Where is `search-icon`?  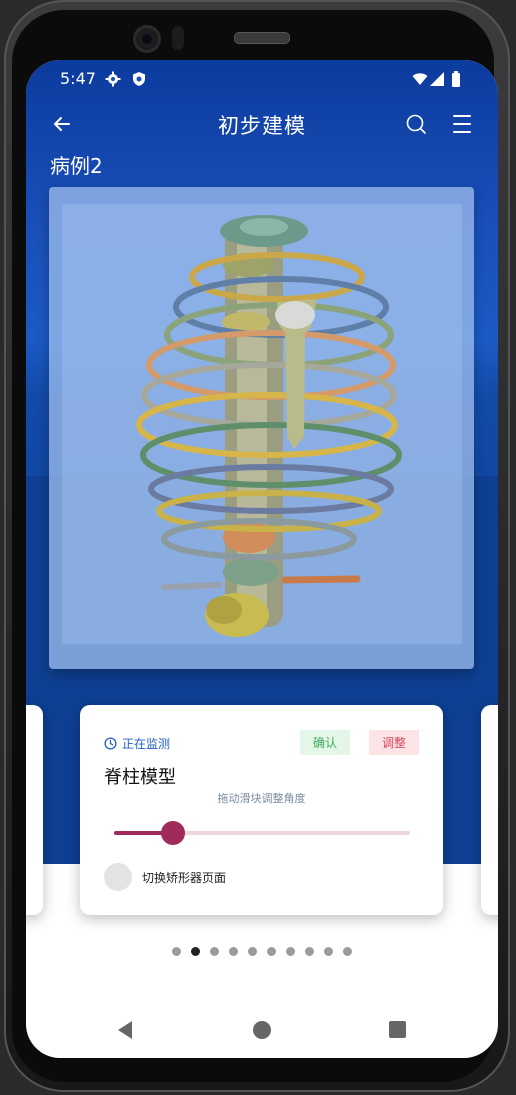 search-icon is located at coordinates (416, 124).